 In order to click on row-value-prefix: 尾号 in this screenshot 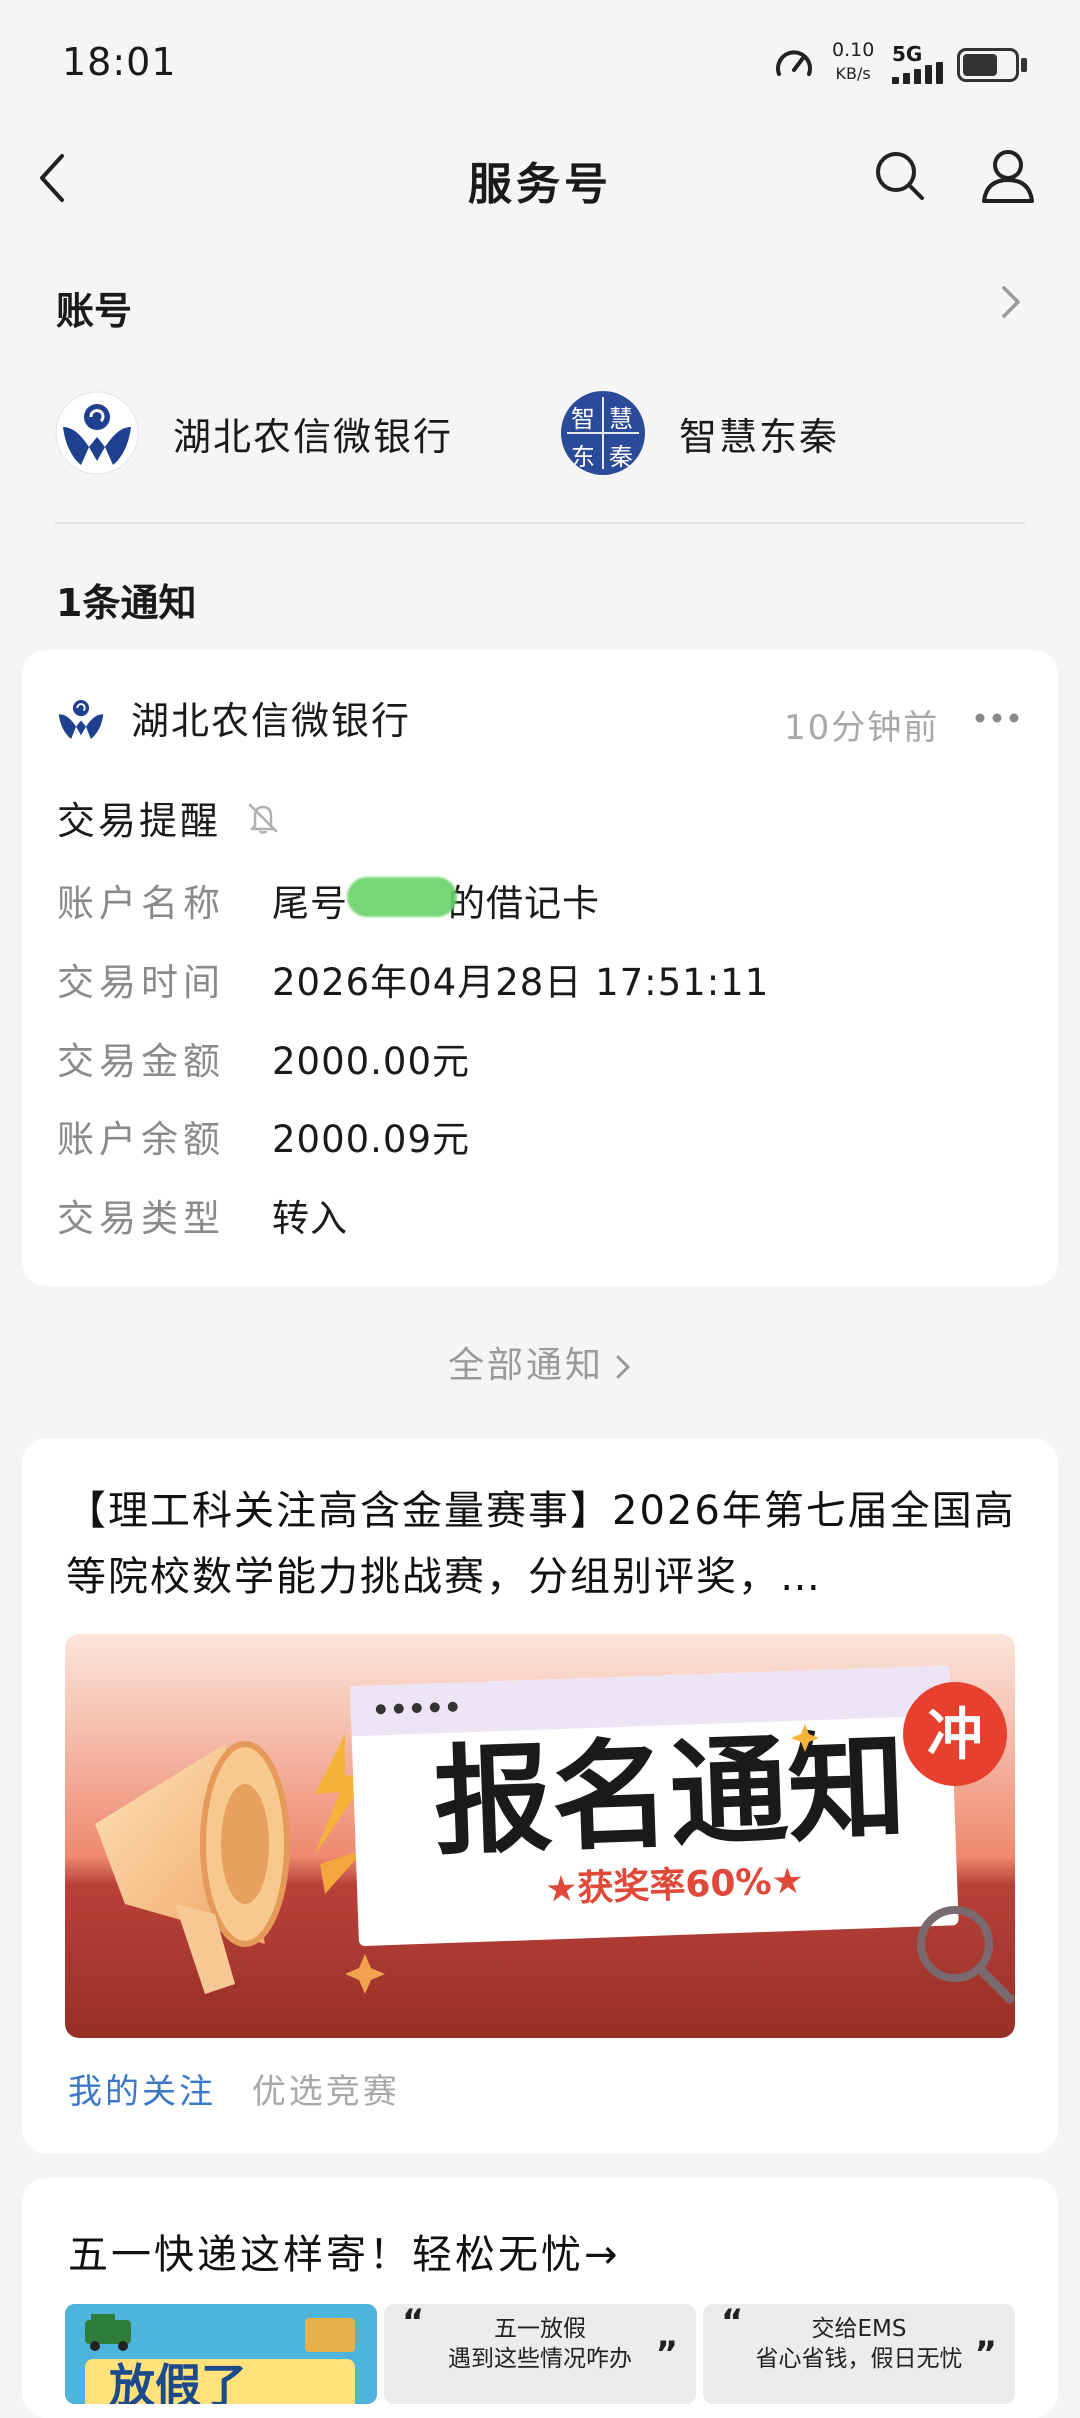, I will do `click(310, 903)`.